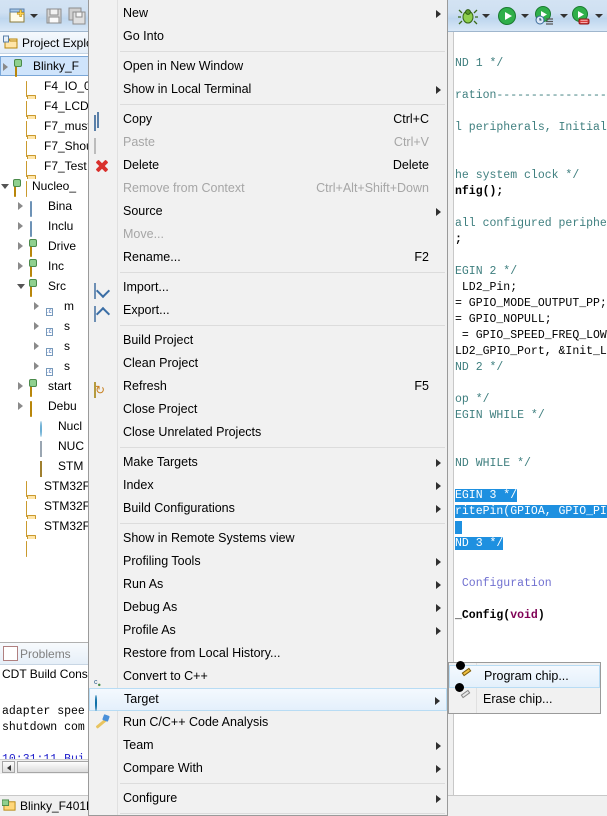 The width and height of the screenshot is (607, 816). I want to click on menu-item-index: Index, so click(268, 485).